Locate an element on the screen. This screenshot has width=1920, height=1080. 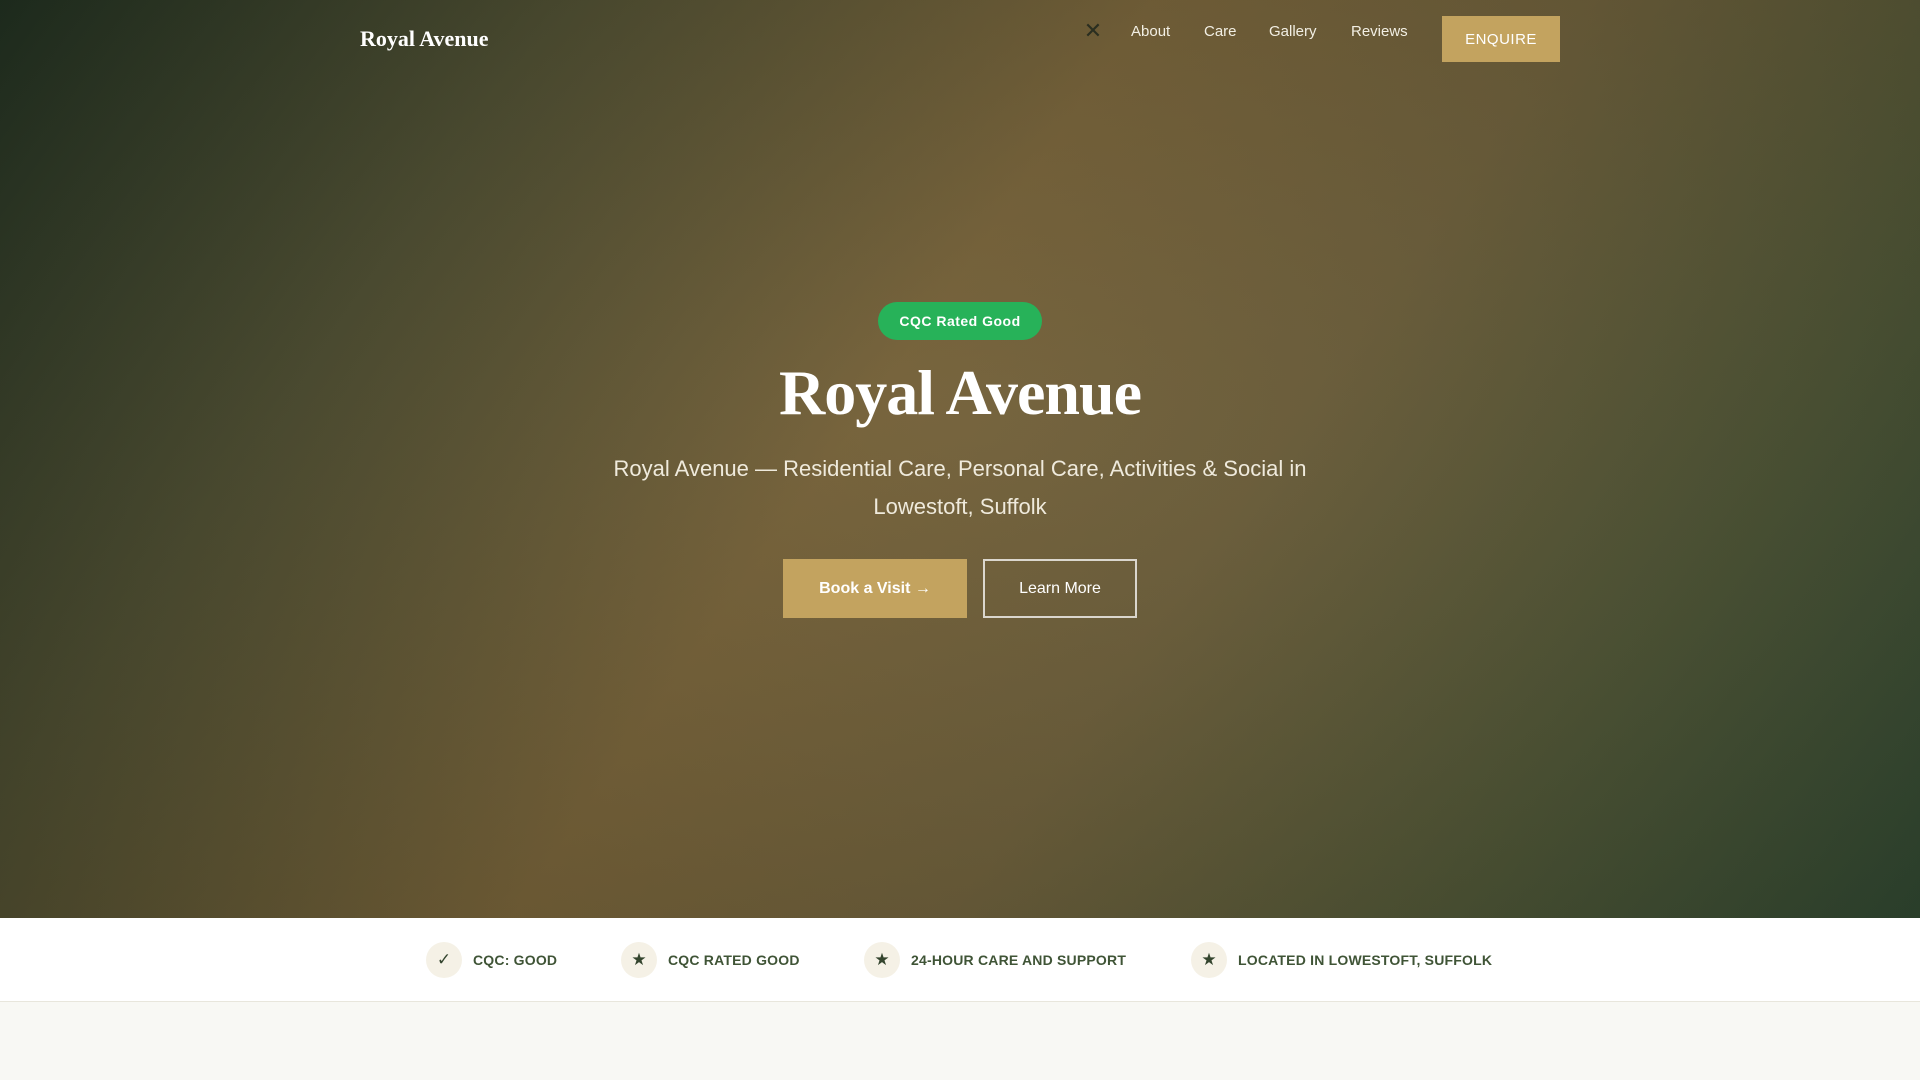
trust-item-label: CQC RATED GOOD is located at coordinates (734, 960).